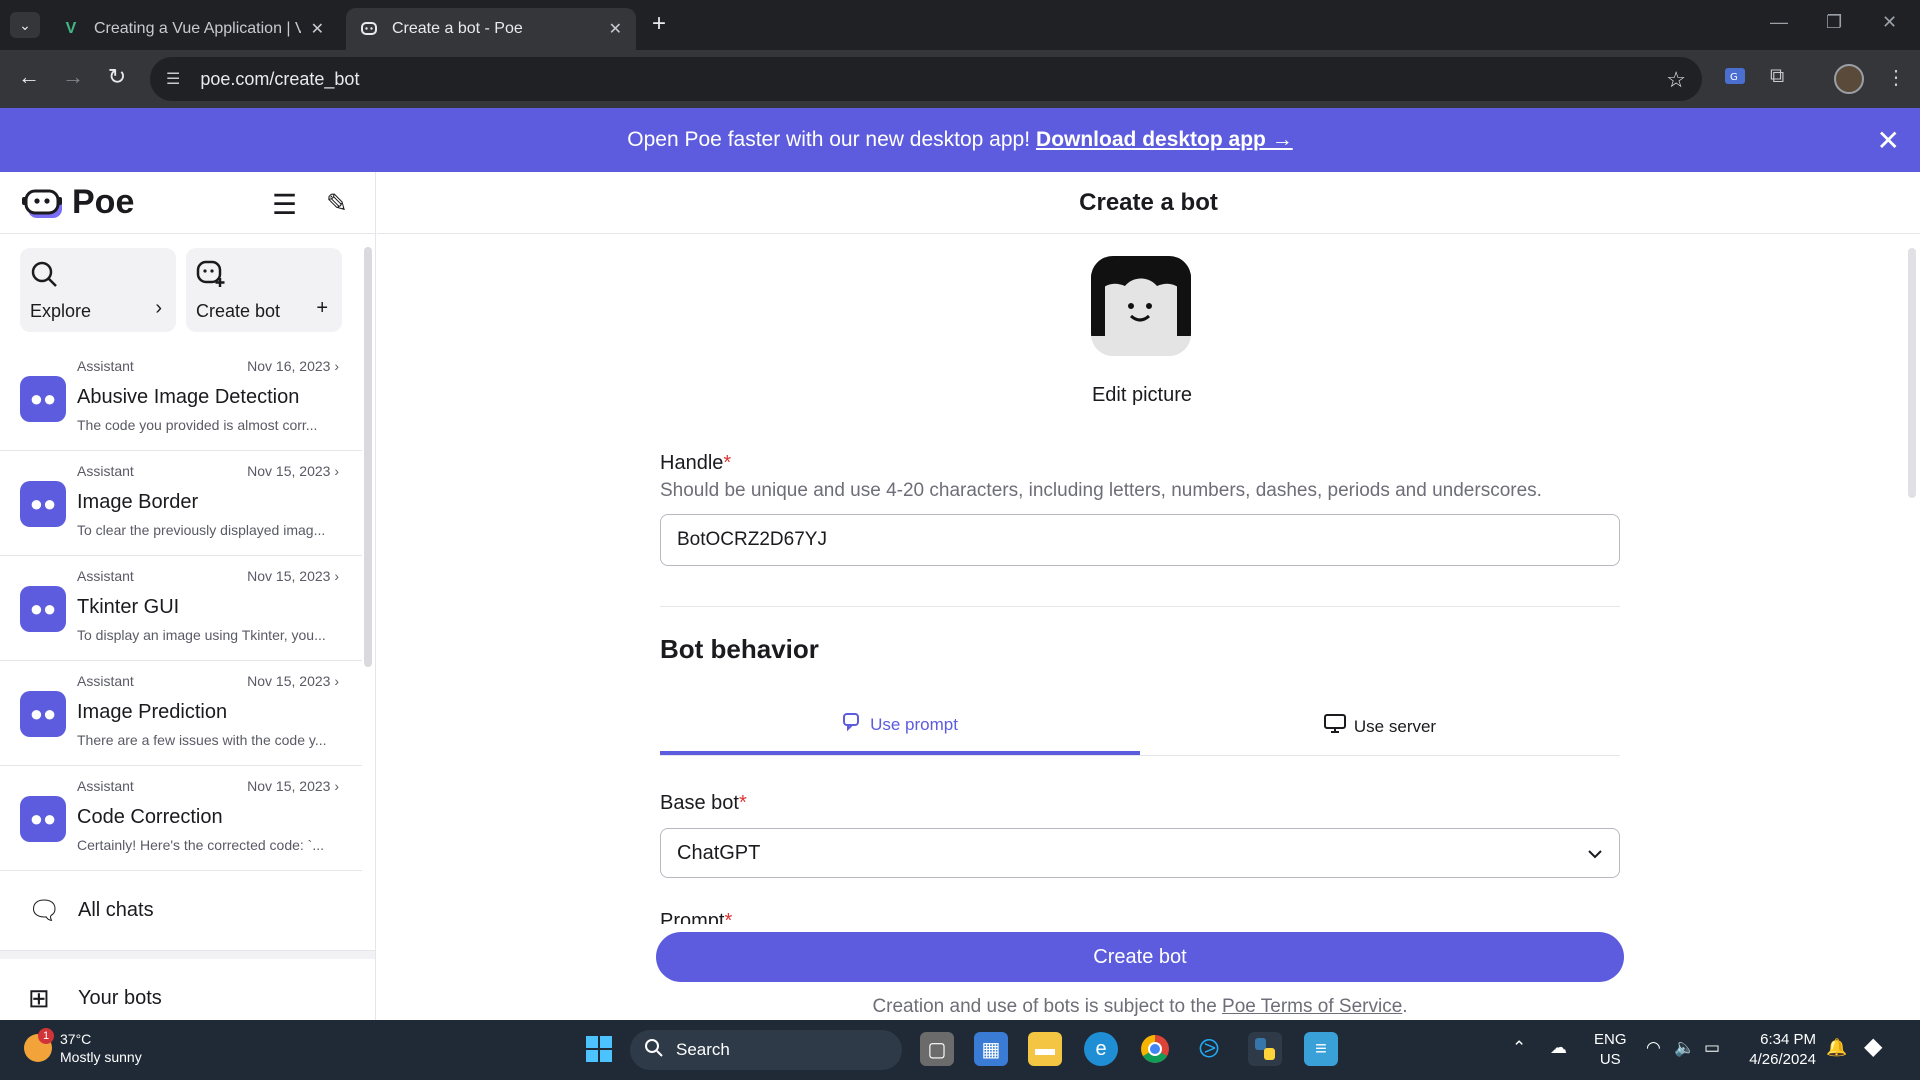  What do you see at coordinates (1045, 1049) in the screenshot?
I see `file-explorer-icon: ▬` at bounding box center [1045, 1049].